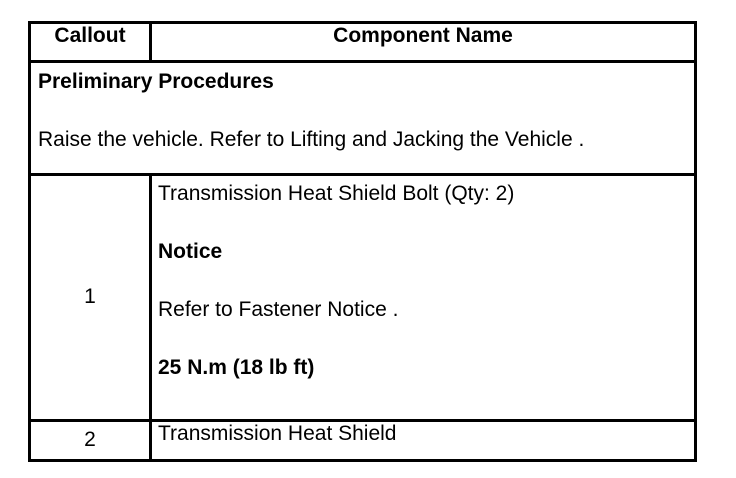 The image size is (736, 478). Describe the element at coordinates (423, 42) in the screenshot. I see `header-component-name: Component Name` at that location.